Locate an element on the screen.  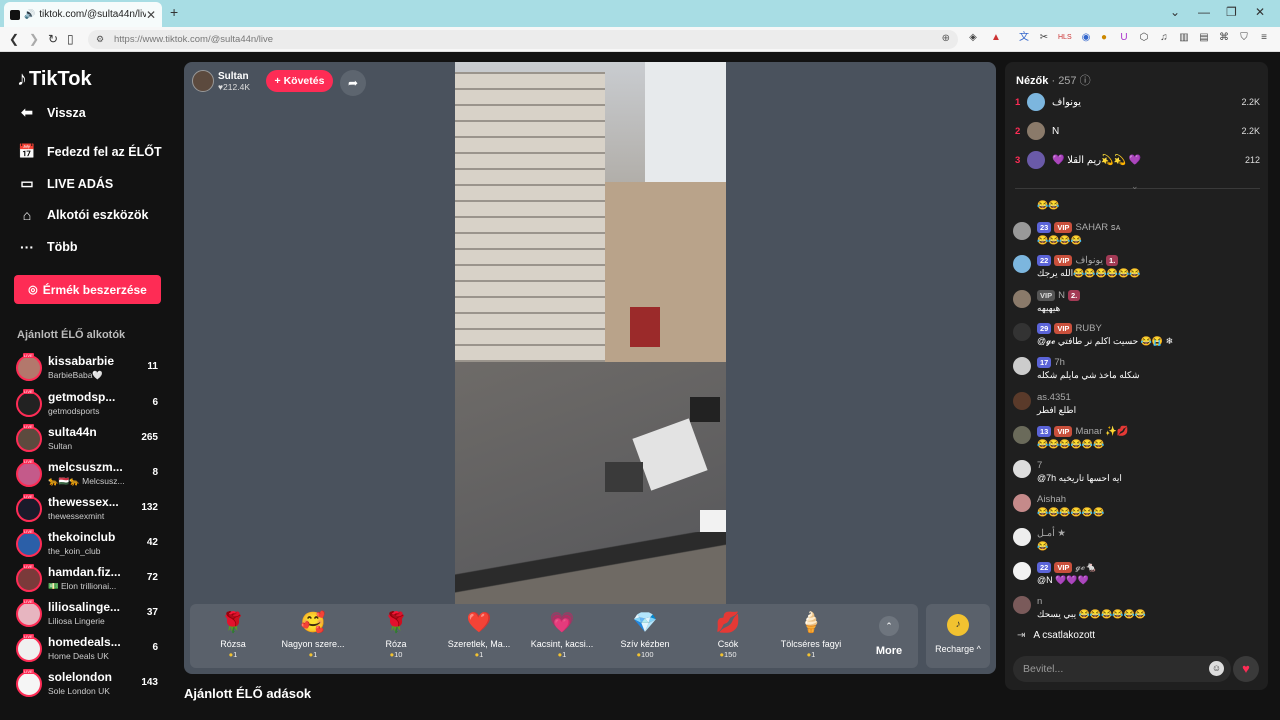
top-viewer-row: 1 يونواف 2.2K is located at coordinates (1137, 102).